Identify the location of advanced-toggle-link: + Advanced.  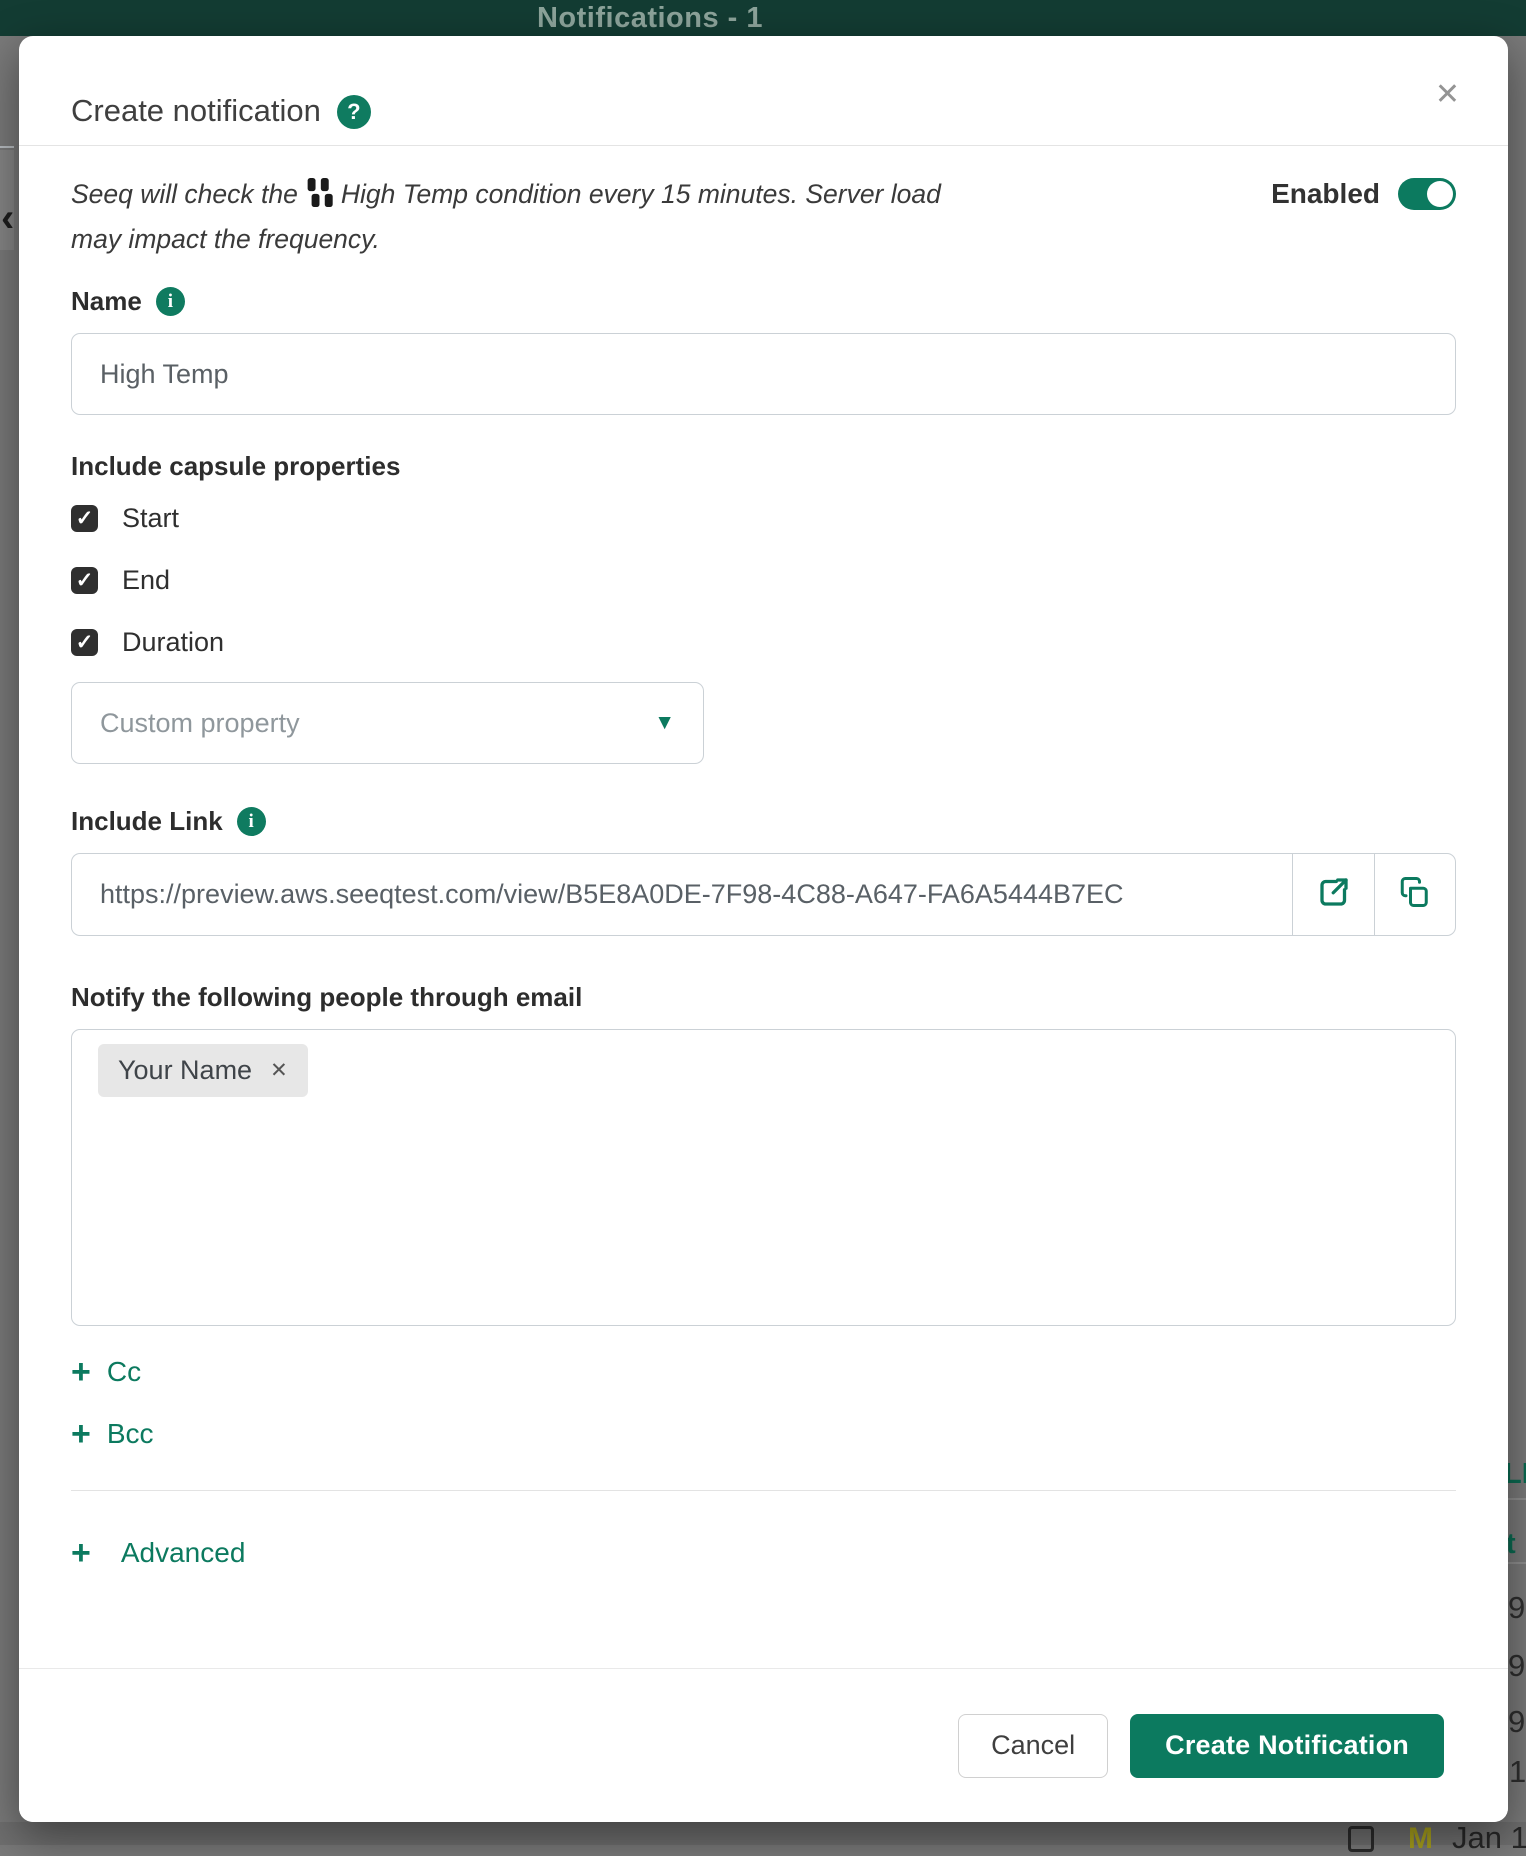
(158, 1553).